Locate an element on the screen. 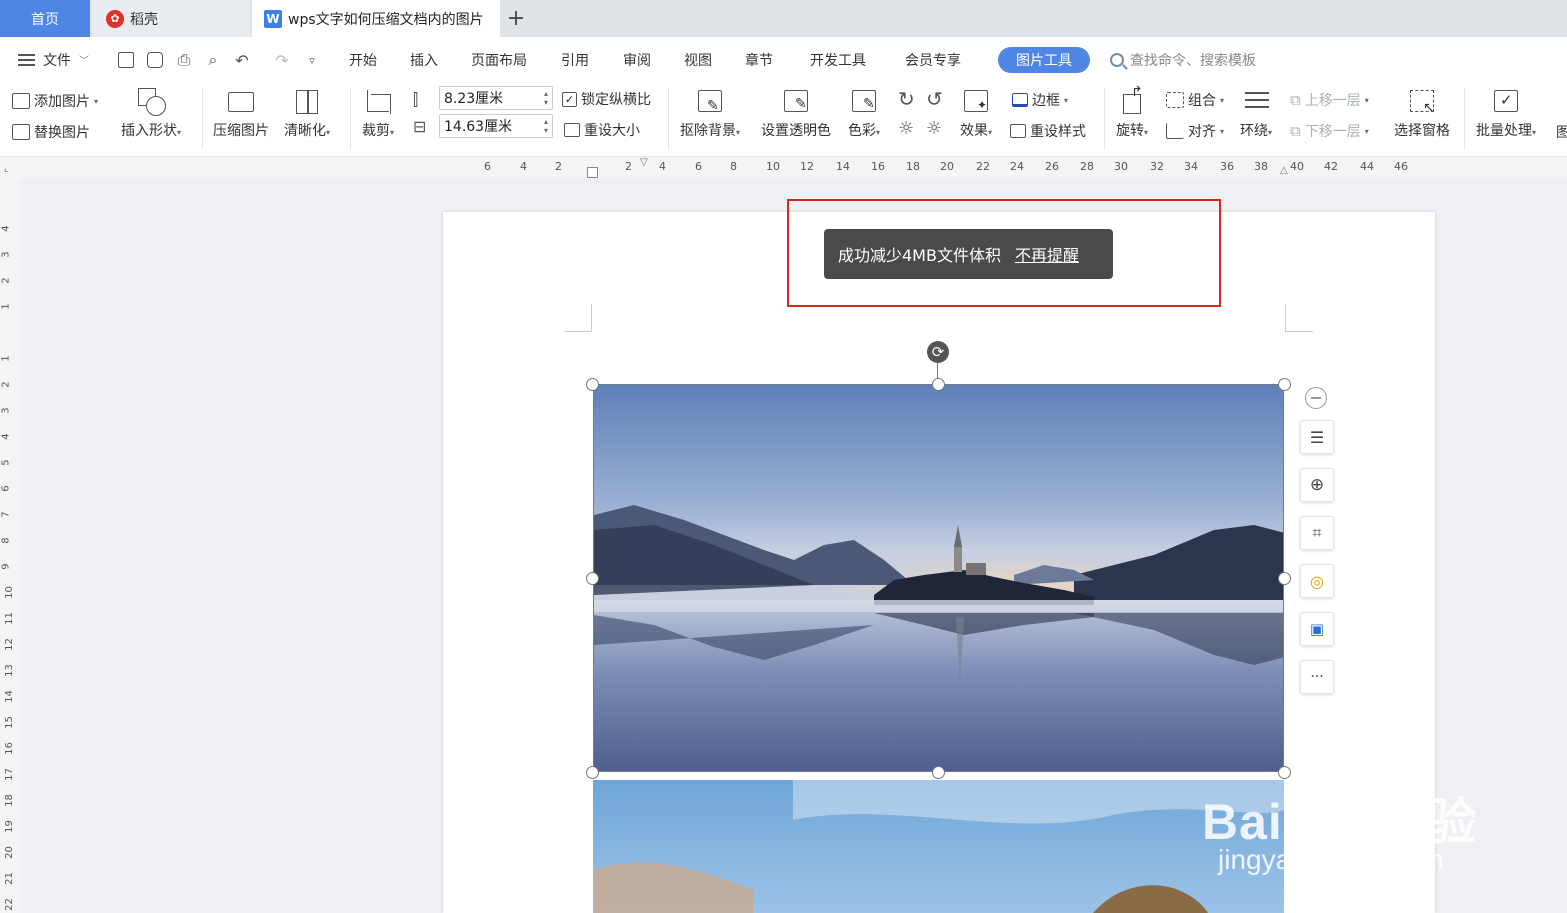 Image resolution: width=1567 pixels, height=913 pixels. group-button: 组合 ▾ is located at coordinates (1195, 100).